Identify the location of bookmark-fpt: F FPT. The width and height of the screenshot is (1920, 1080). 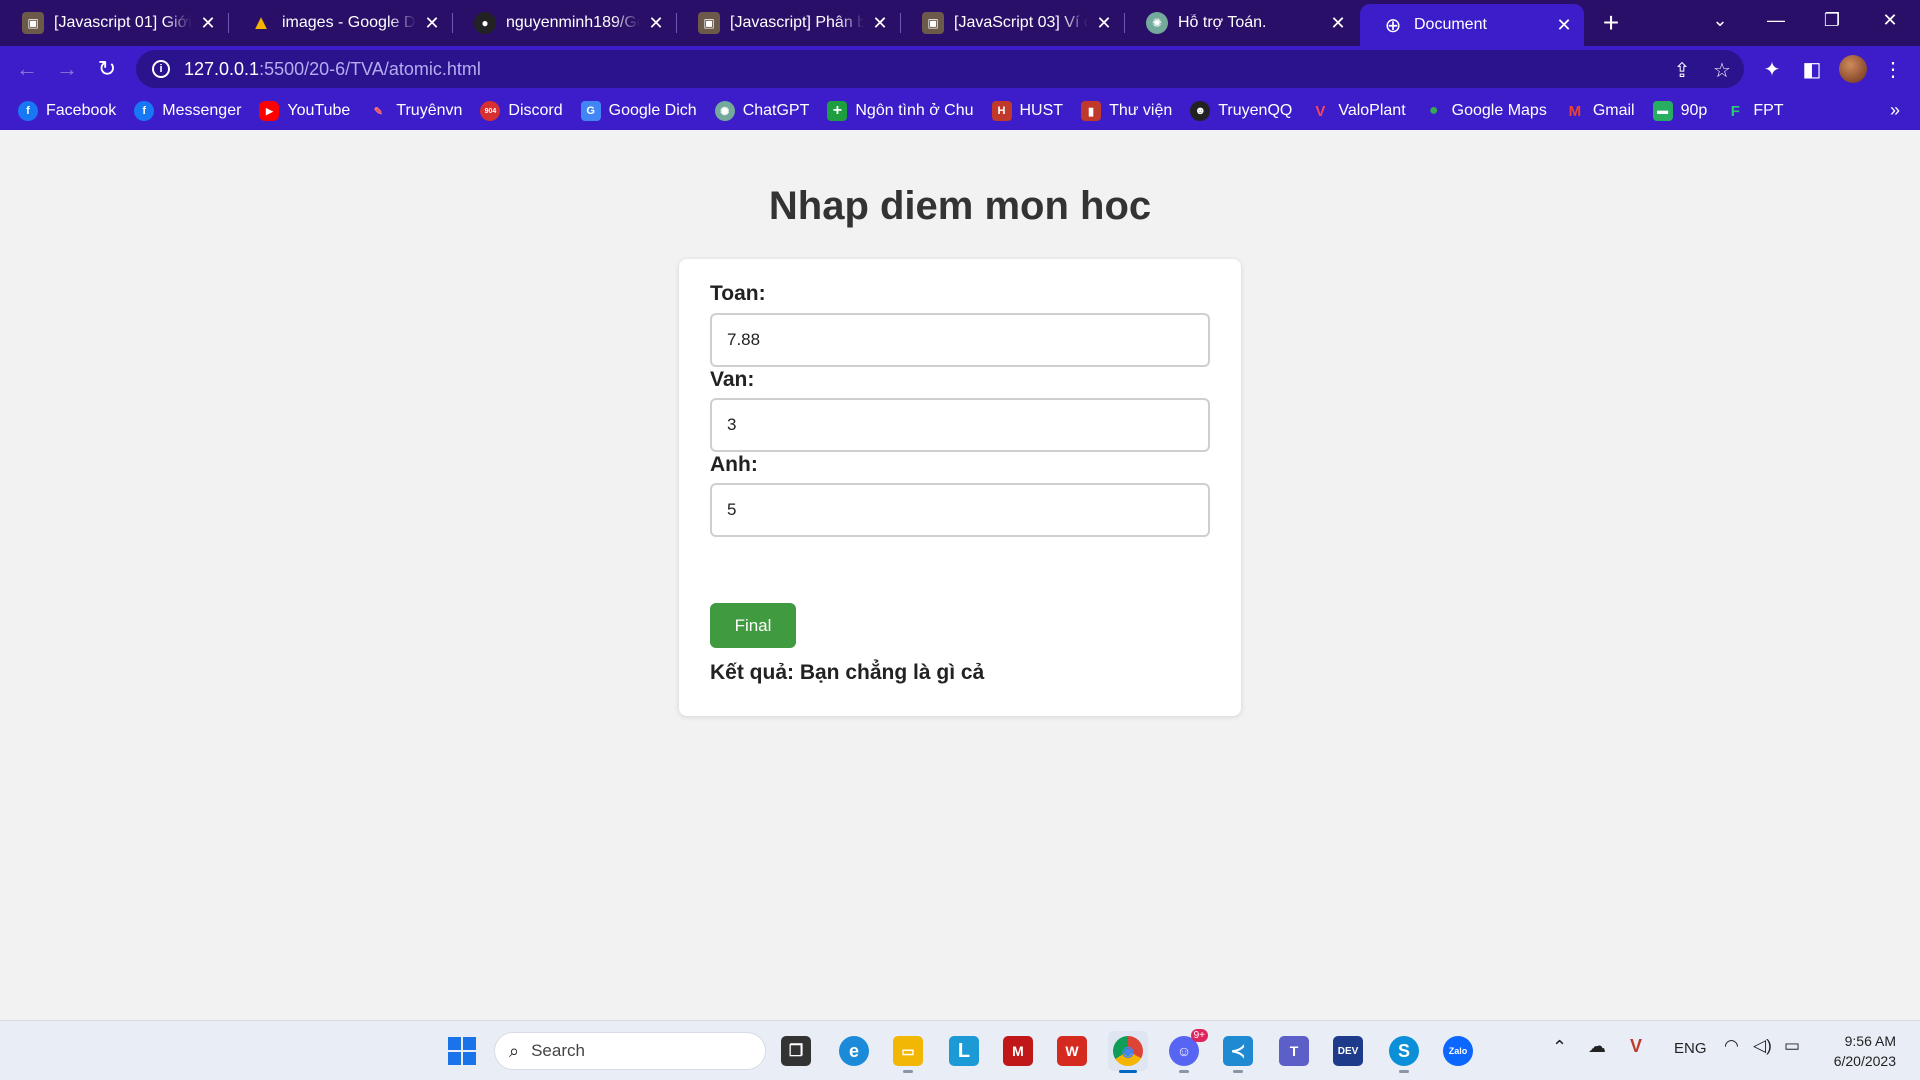
(1754, 111).